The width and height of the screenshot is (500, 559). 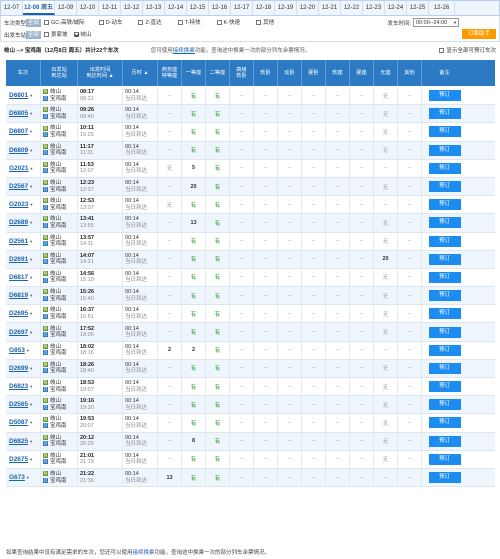 I want to click on train-number-link: D6817, so click(x=18, y=277).